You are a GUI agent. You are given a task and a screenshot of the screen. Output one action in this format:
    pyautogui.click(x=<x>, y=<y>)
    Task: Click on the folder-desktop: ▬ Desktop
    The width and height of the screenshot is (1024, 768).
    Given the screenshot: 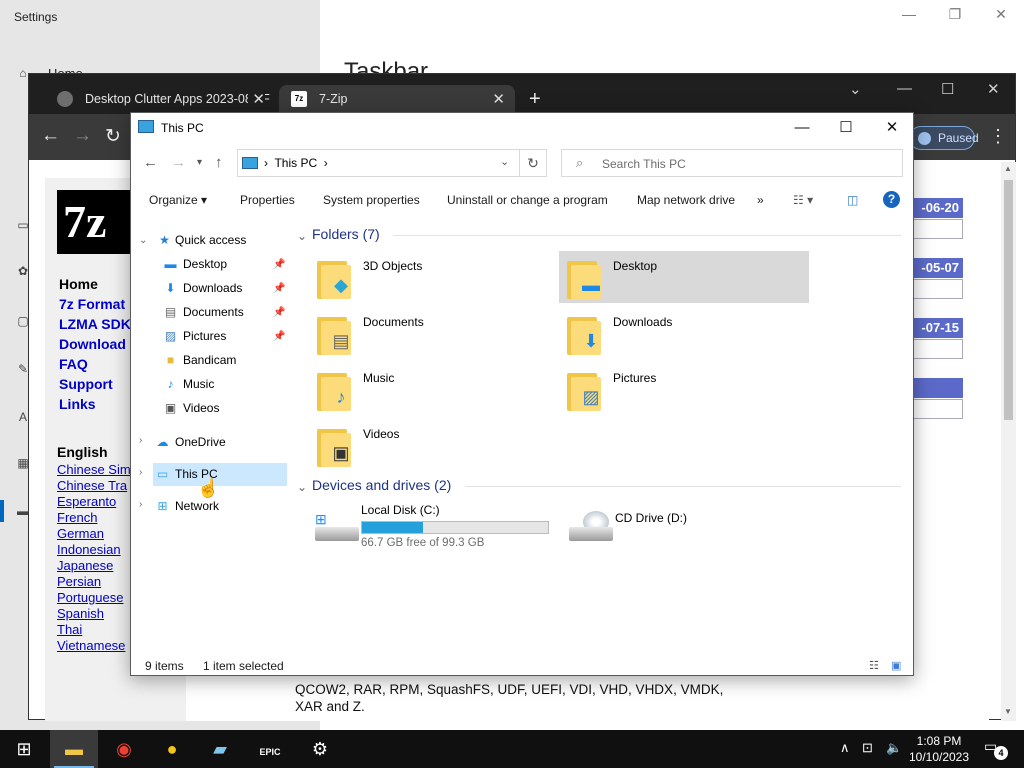 What is the action you would take?
    pyautogui.click(x=684, y=277)
    